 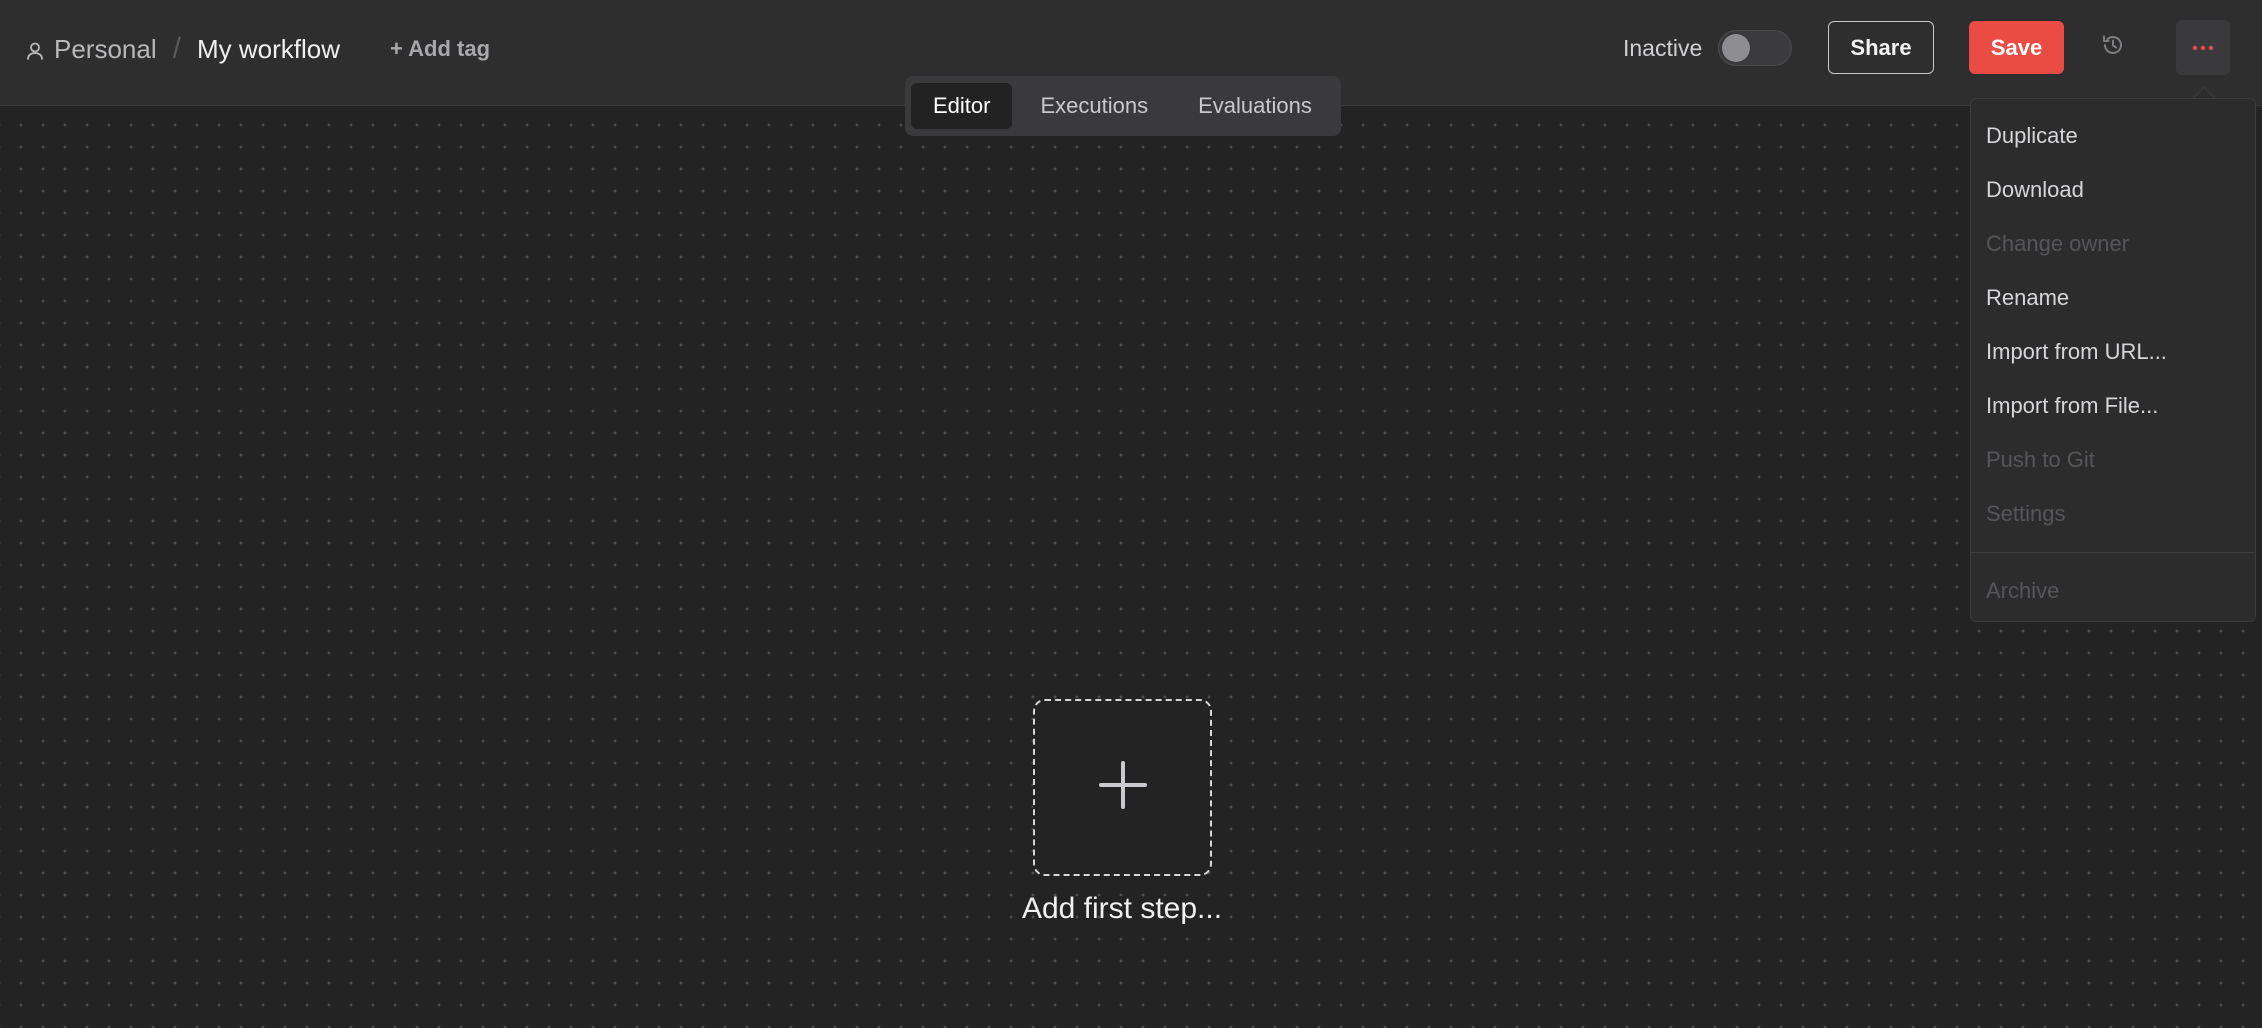 I want to click on workflow-name: My workflow, so click(x=268, y=49).